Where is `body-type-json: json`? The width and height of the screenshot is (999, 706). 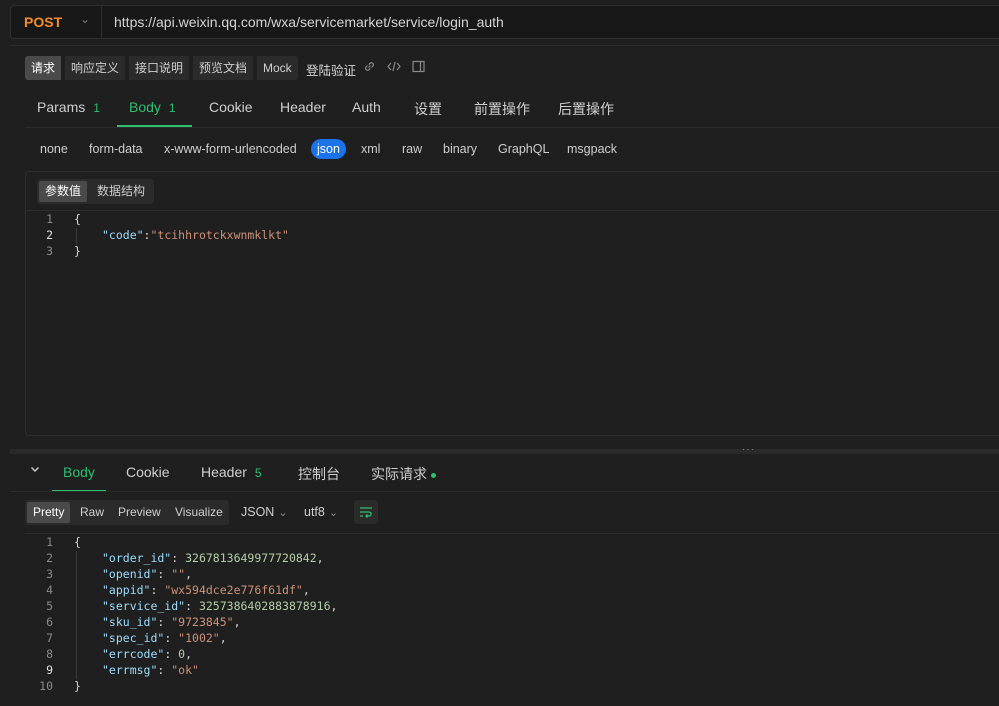 body-type-json: json is located at coordinates (328, 149).